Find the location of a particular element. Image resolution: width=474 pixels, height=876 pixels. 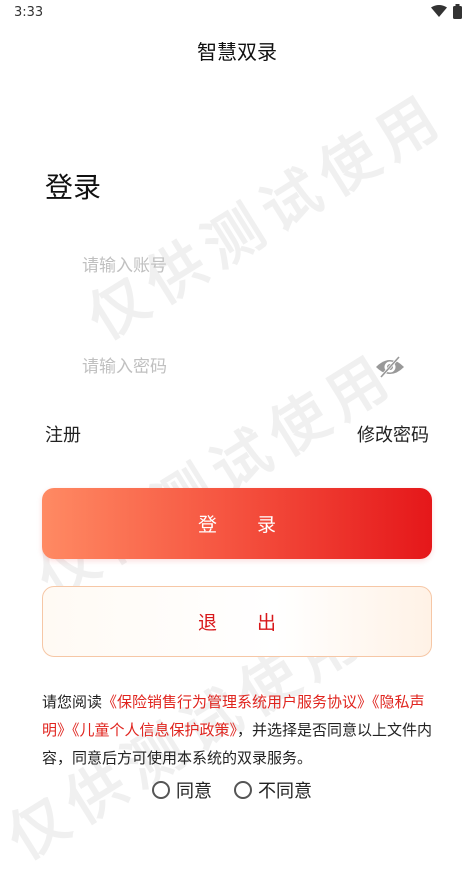

wifi-icon is located at coordinates (439, 11).